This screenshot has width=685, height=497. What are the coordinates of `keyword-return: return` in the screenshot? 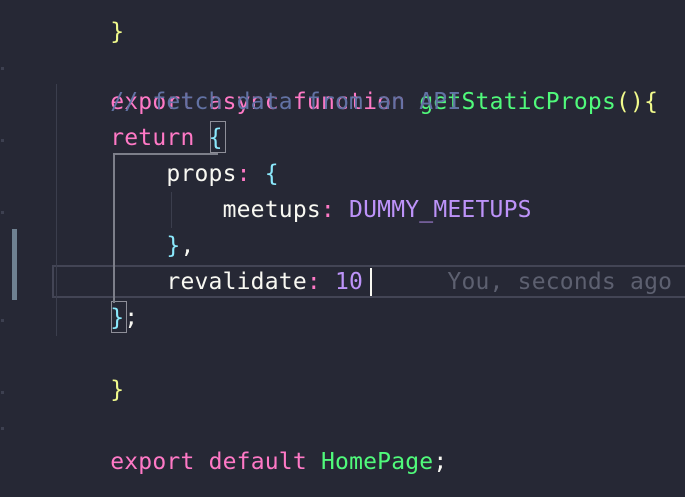 It's located at (152, 138).